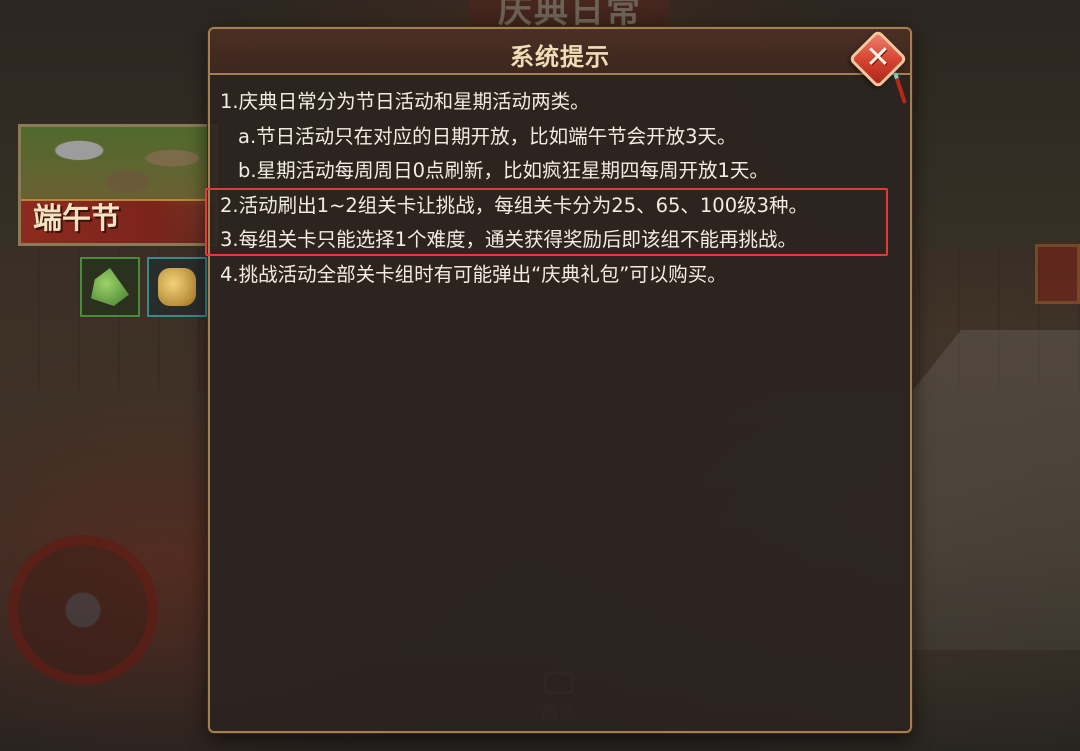 Image resolution: width=1080 pixels, height=751 pixels. What do you see at coordinates (1057, 274) in the screenshot?
I see `background-flag` at bounding box center [1057, 274].